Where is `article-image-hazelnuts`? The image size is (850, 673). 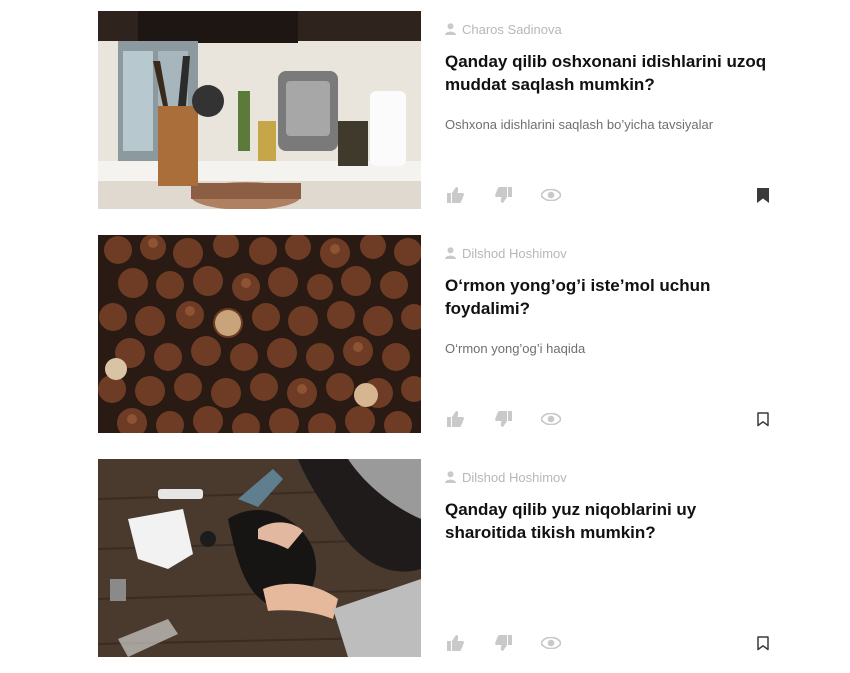
article-image-hazelnuts is located at coordinates (259, 334).